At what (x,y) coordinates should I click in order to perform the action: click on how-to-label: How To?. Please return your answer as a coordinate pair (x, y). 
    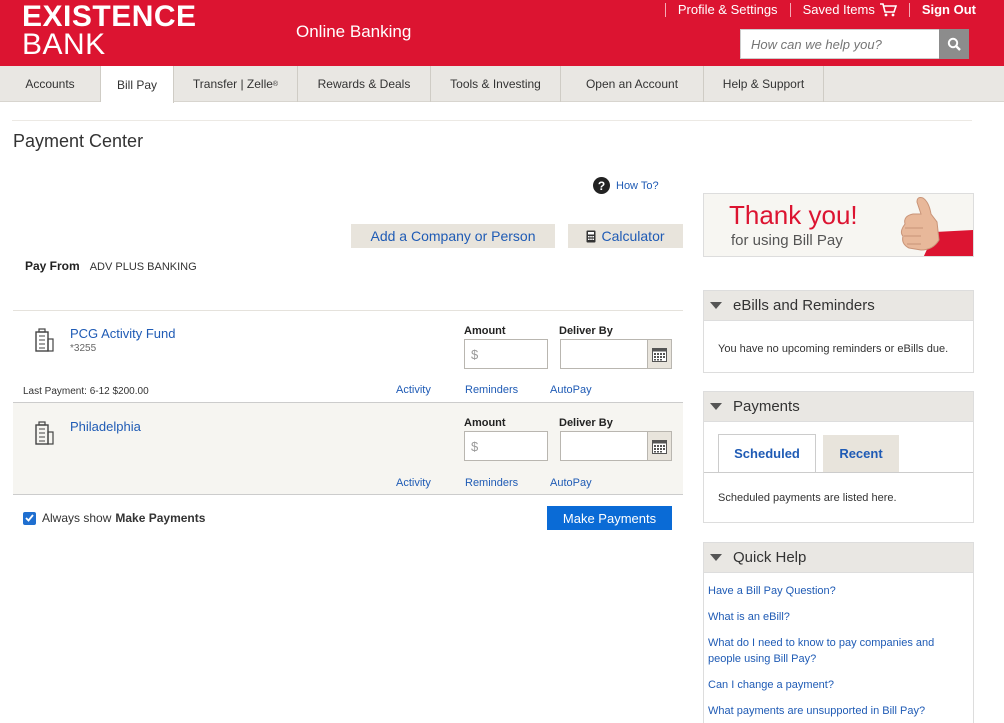
    Looking at the image, I should click on (637, 185).